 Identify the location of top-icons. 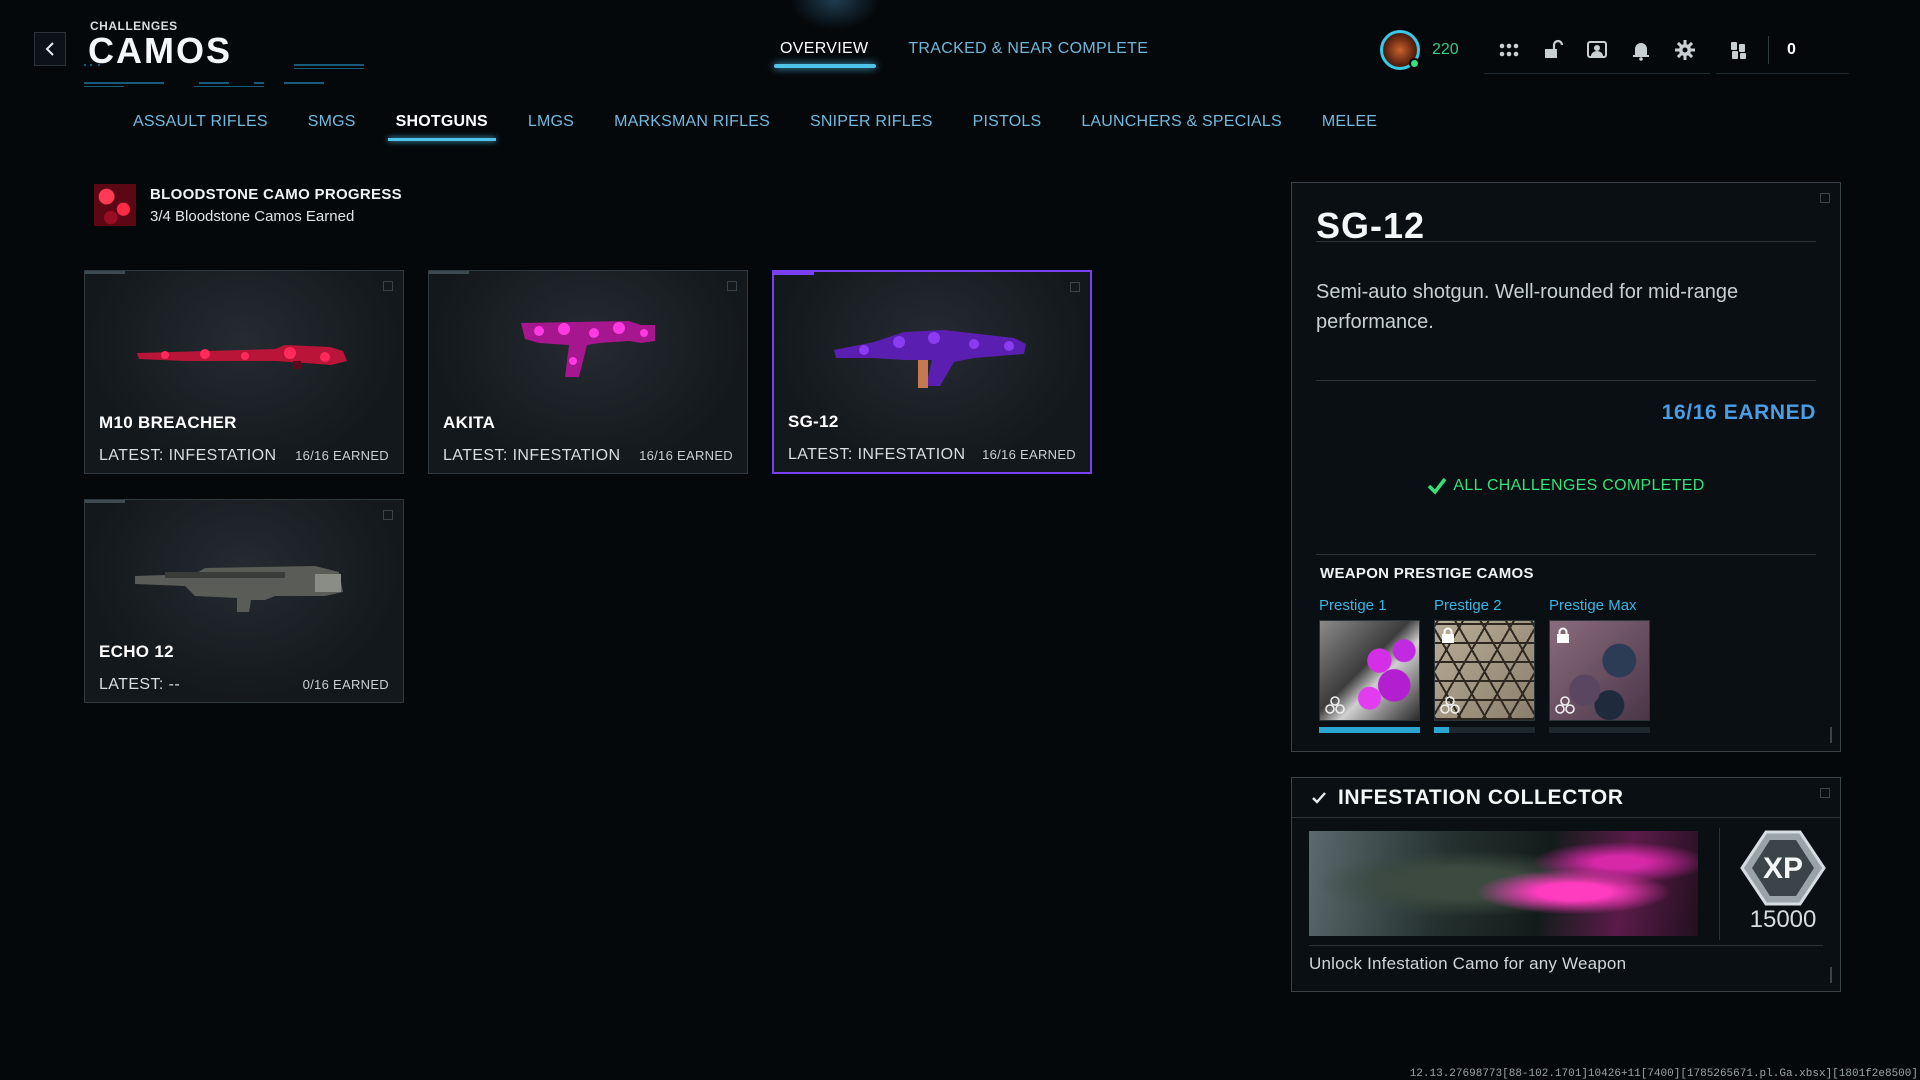
(1597, 50).